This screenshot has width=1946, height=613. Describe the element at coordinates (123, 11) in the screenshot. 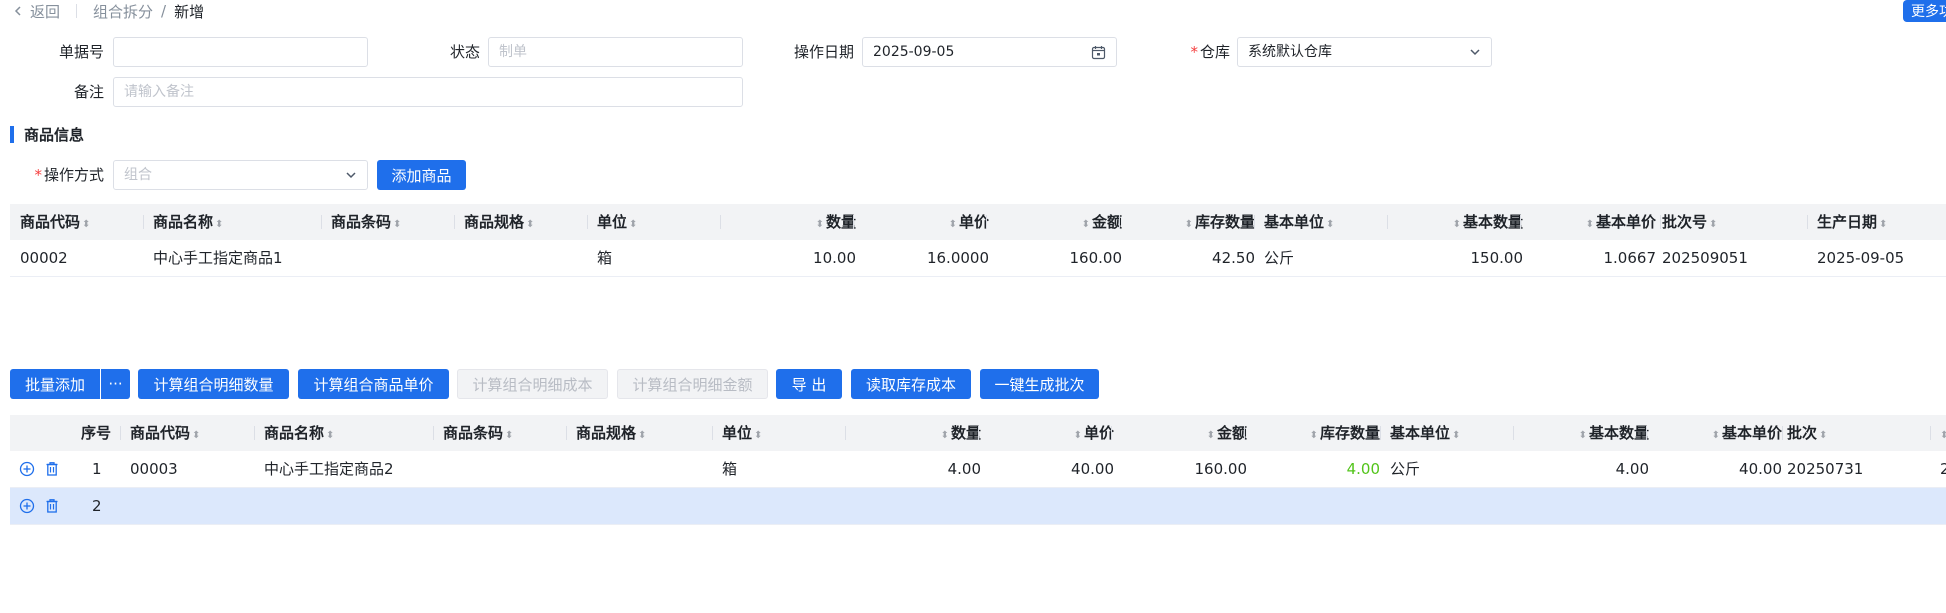

I see `breadcrumb-parent: 组合拆分` at that location.